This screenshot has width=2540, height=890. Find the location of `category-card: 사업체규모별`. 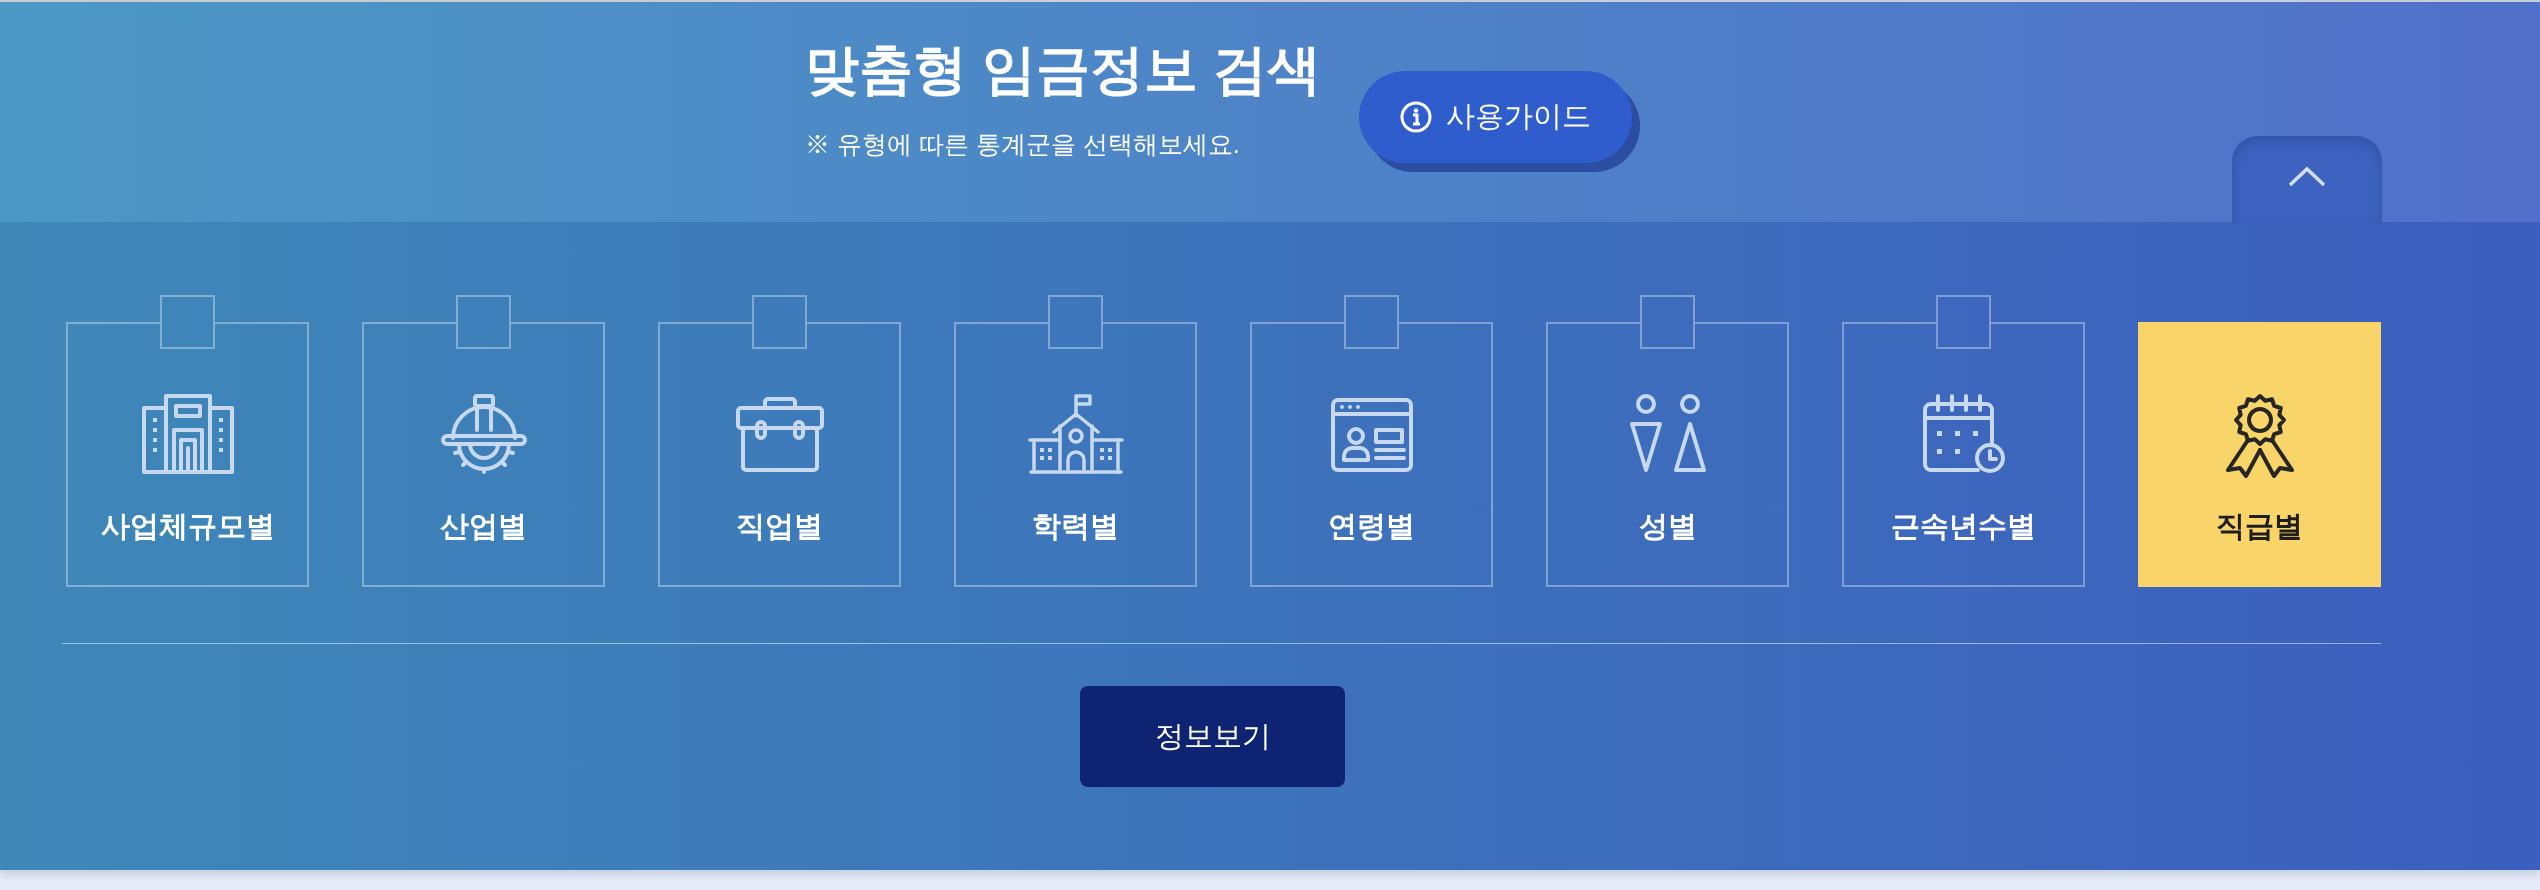

category-card: 사업체규모별 is located at coordinates (187, 454).